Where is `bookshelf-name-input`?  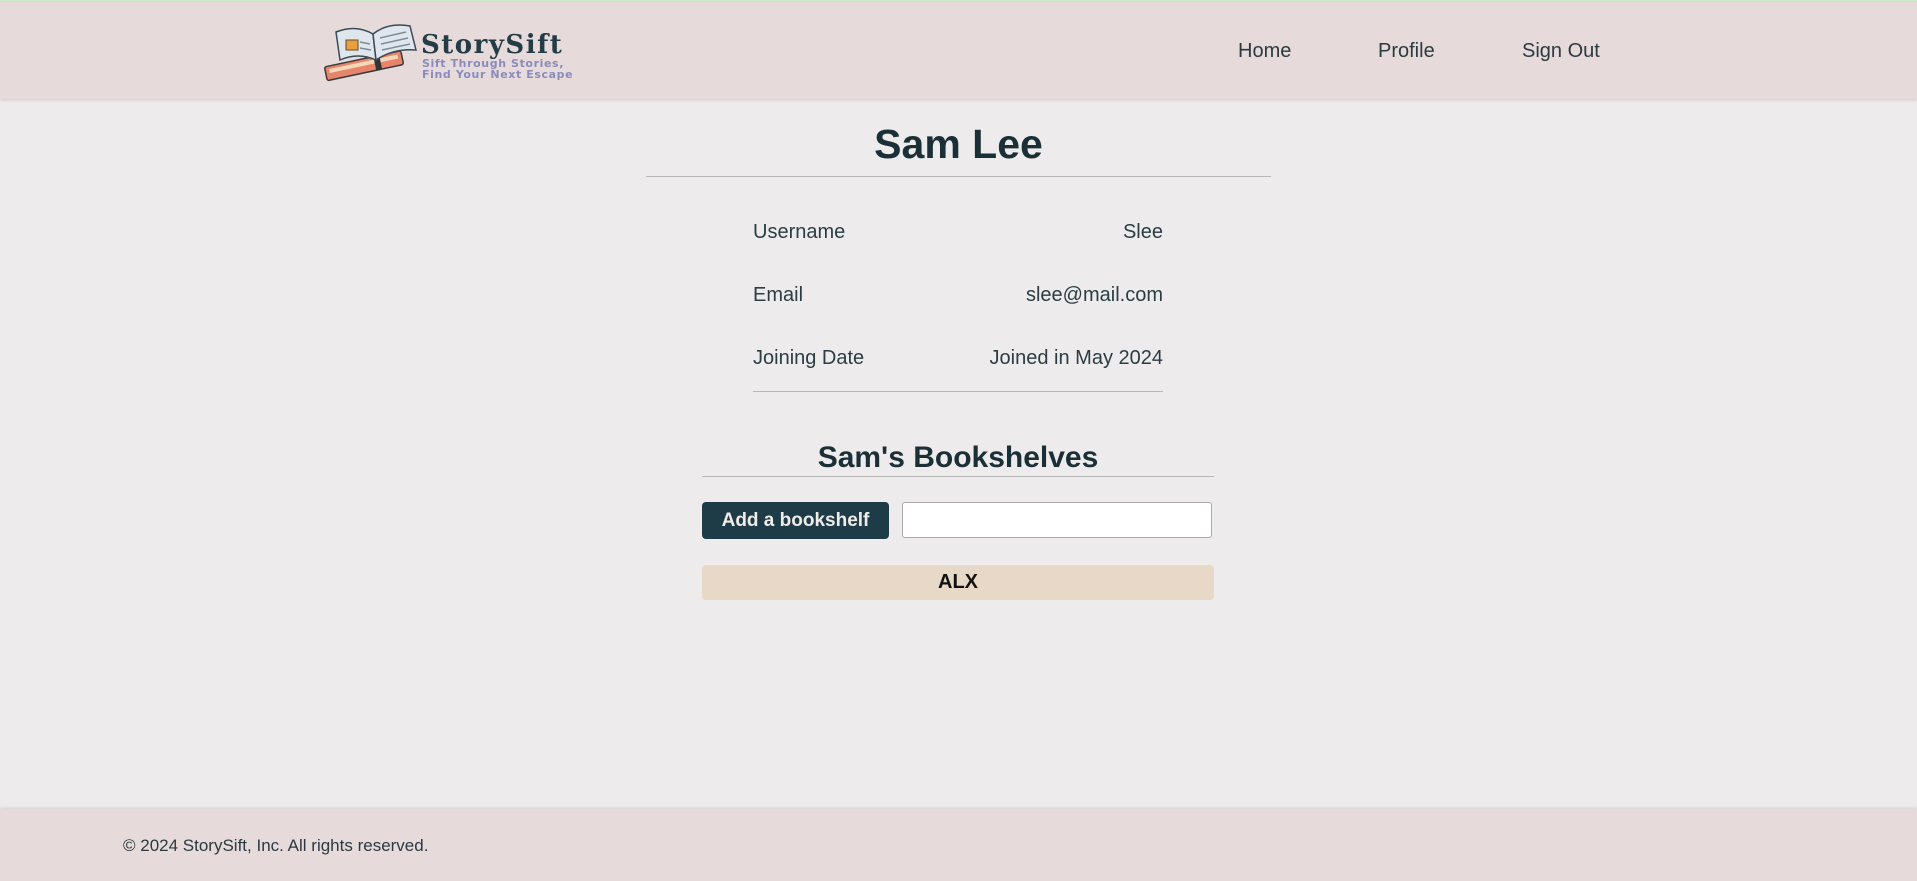
bookshelf-name-input is located at coordinates (1057, 520).